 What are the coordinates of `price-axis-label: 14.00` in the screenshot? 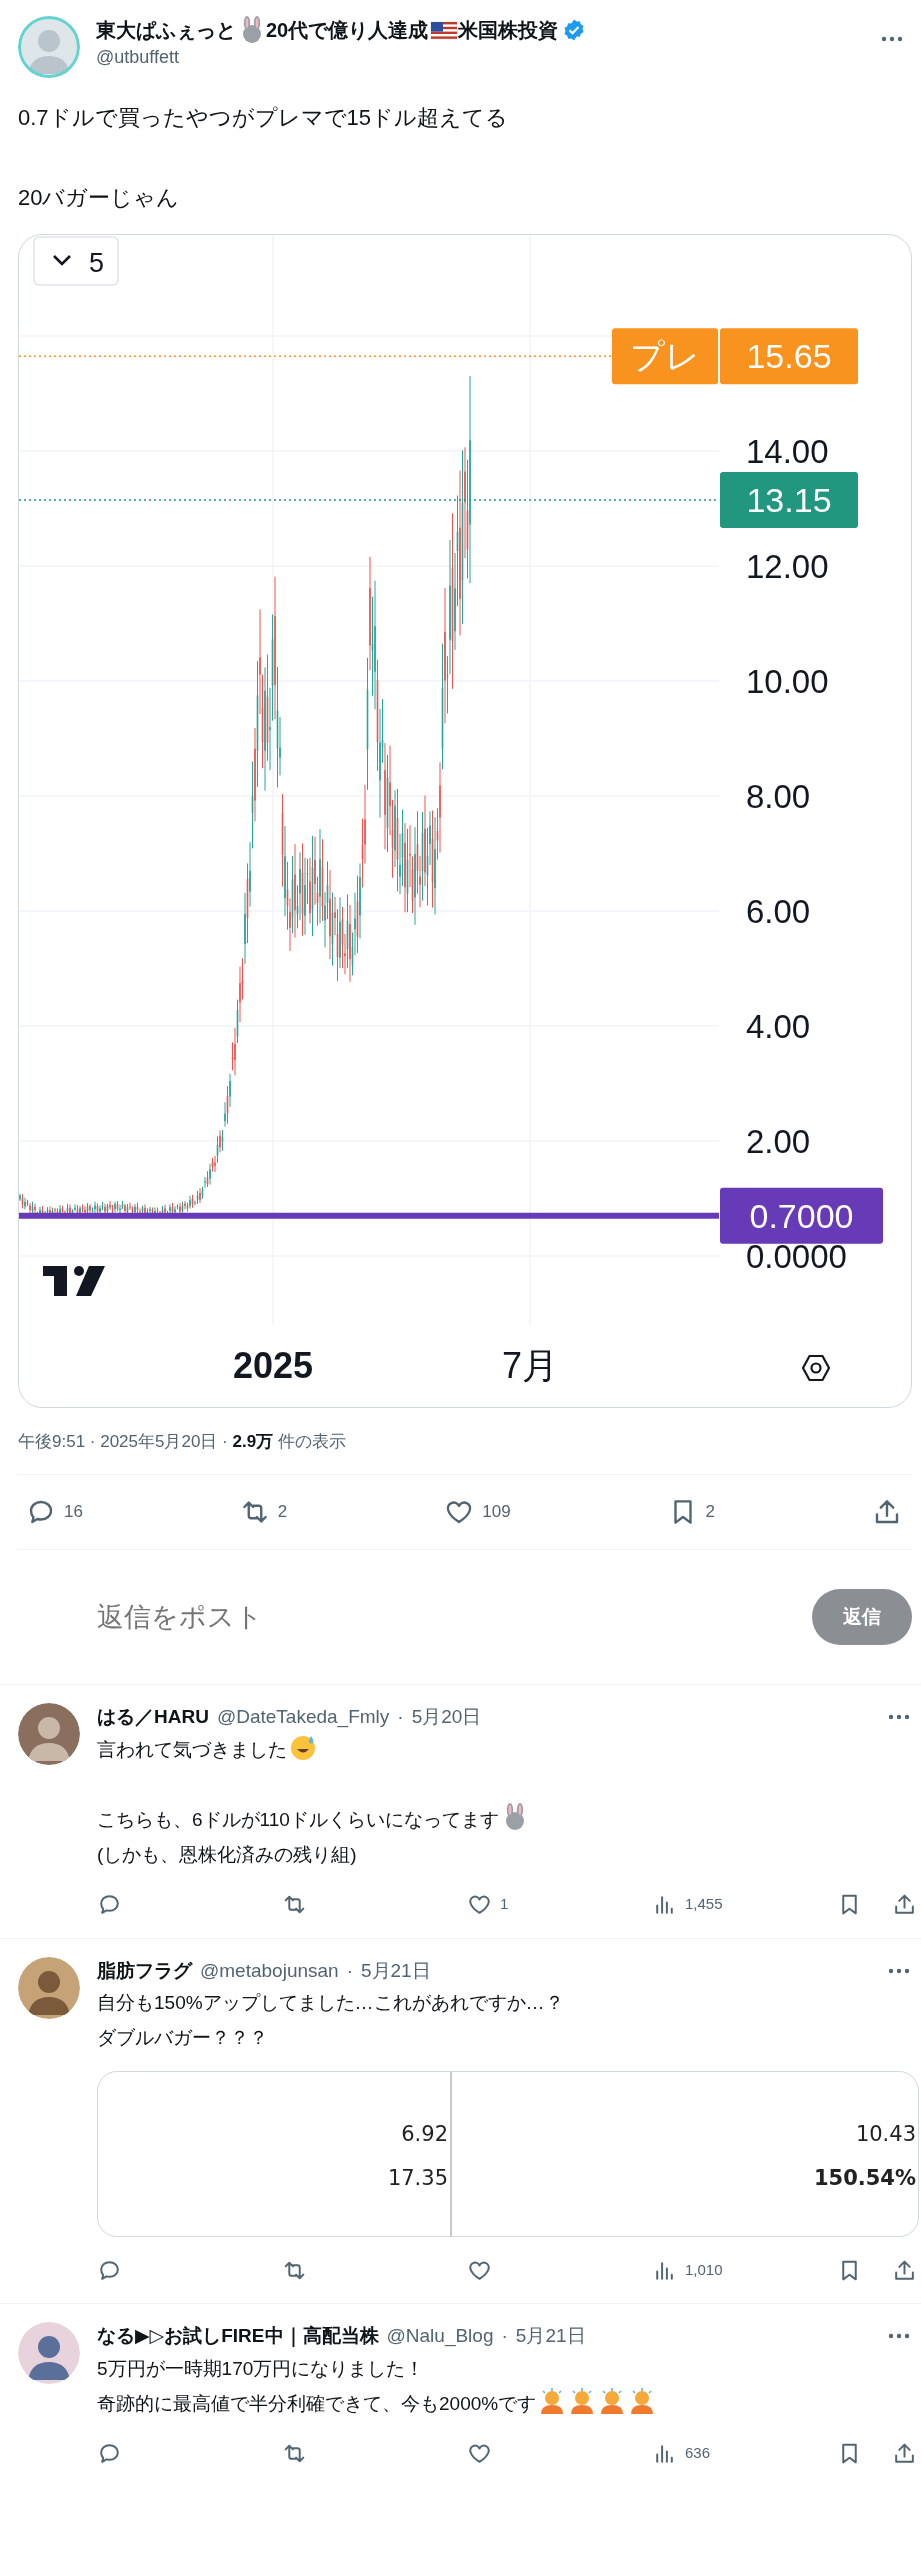 It's located at (787, 451).